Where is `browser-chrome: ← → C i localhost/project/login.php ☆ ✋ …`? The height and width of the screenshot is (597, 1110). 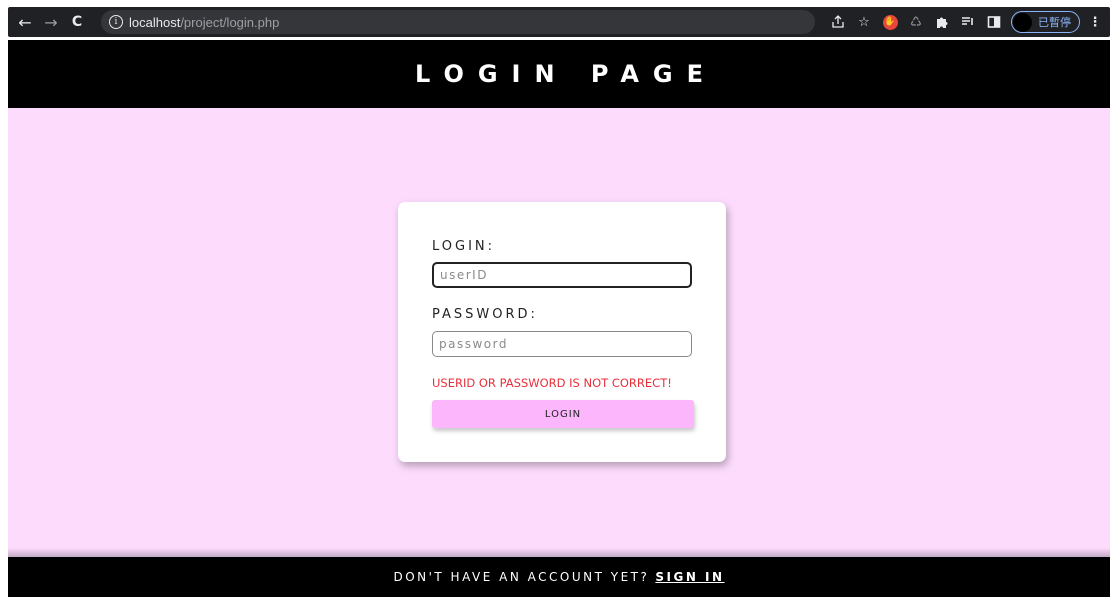 browser-chrome: ← → C i localhost/project/login.php ☆ ✋ … is located at coordinates (555, 20).